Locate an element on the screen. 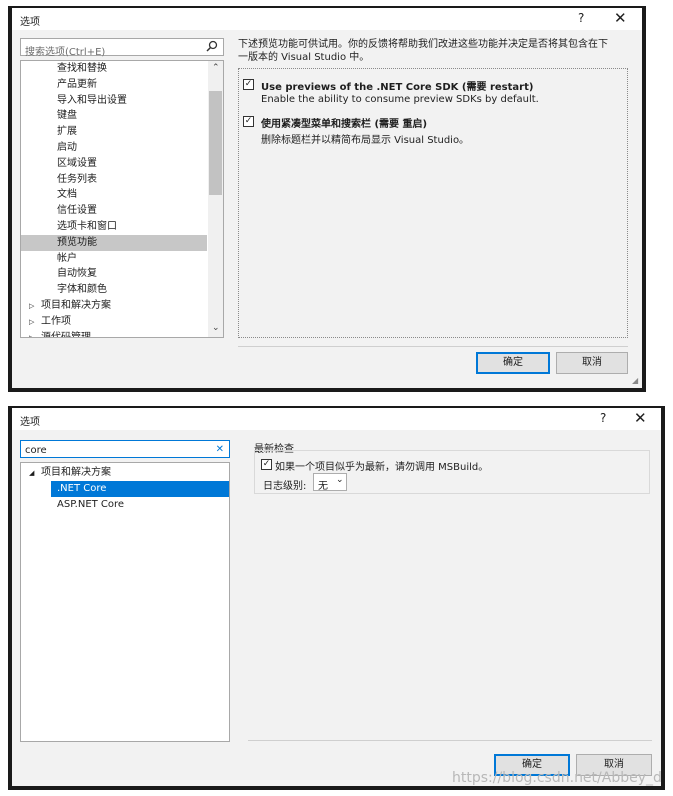 This screenshot has width=673, height=796. tree-item-label: 文档 is located at coordinates (67, 195).